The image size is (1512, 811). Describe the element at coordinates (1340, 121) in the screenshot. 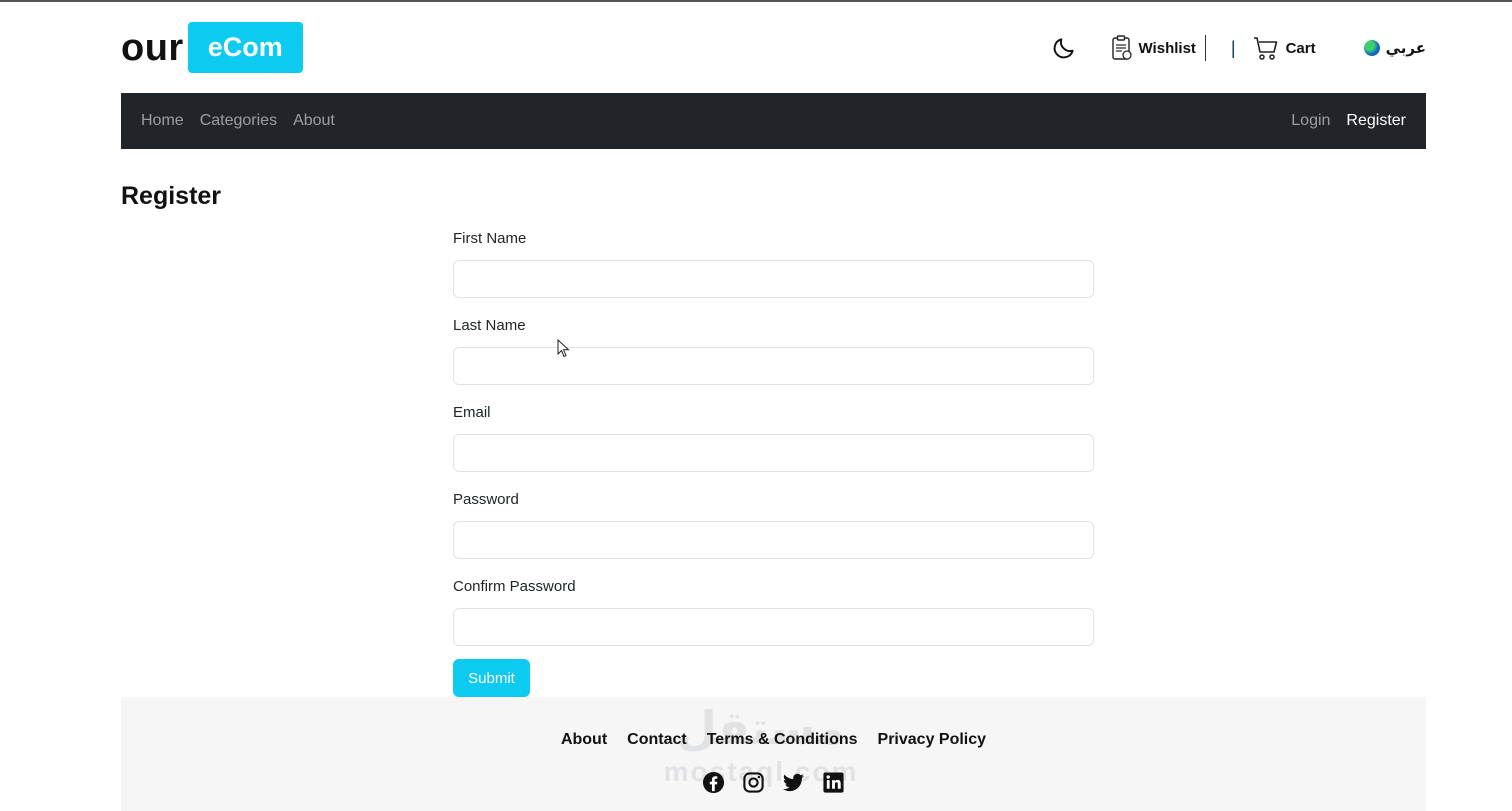

I see `nav-right-group: Login Register` at that location.